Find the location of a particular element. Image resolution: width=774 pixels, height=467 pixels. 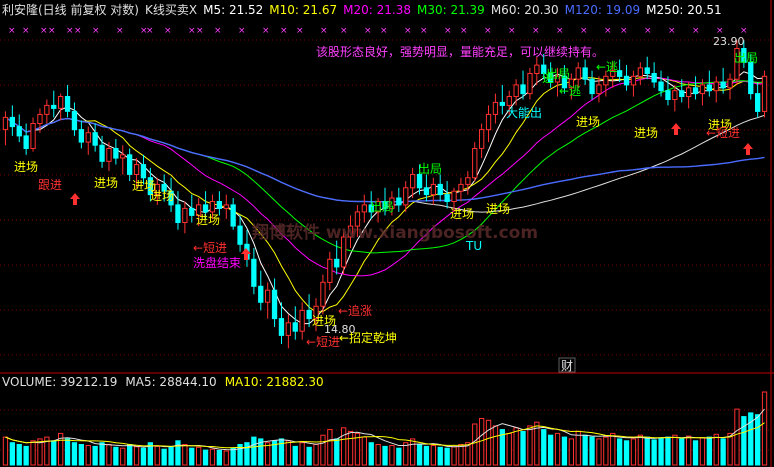

finance-badge-text: 财 is located at coordinates (567, 366).